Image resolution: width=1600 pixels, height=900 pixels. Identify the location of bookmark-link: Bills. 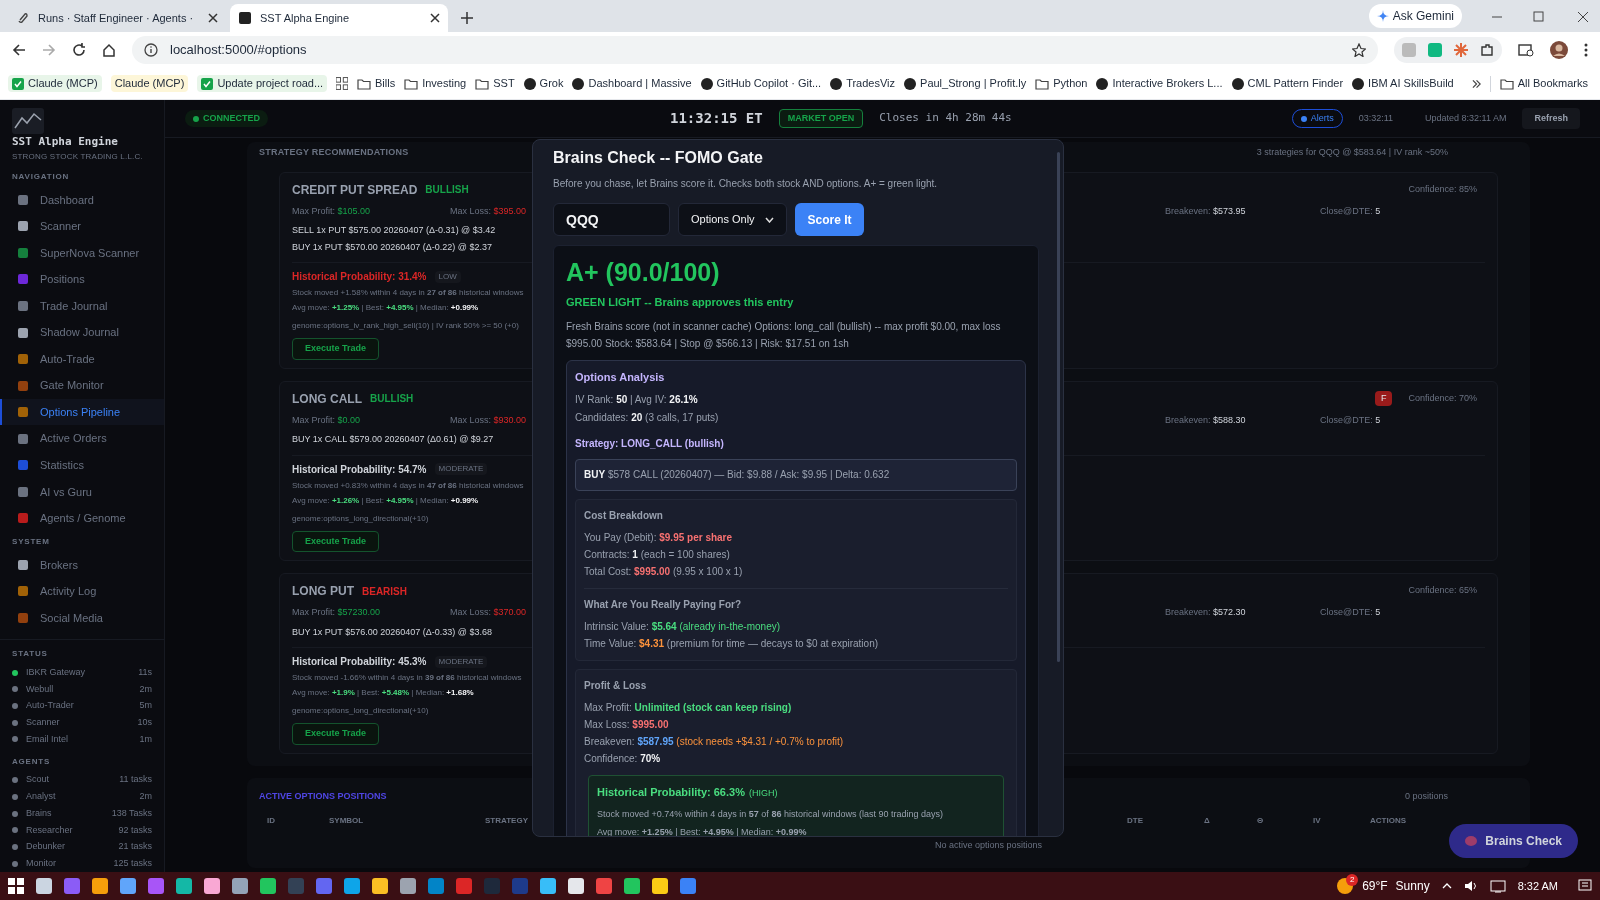
(376, 83).